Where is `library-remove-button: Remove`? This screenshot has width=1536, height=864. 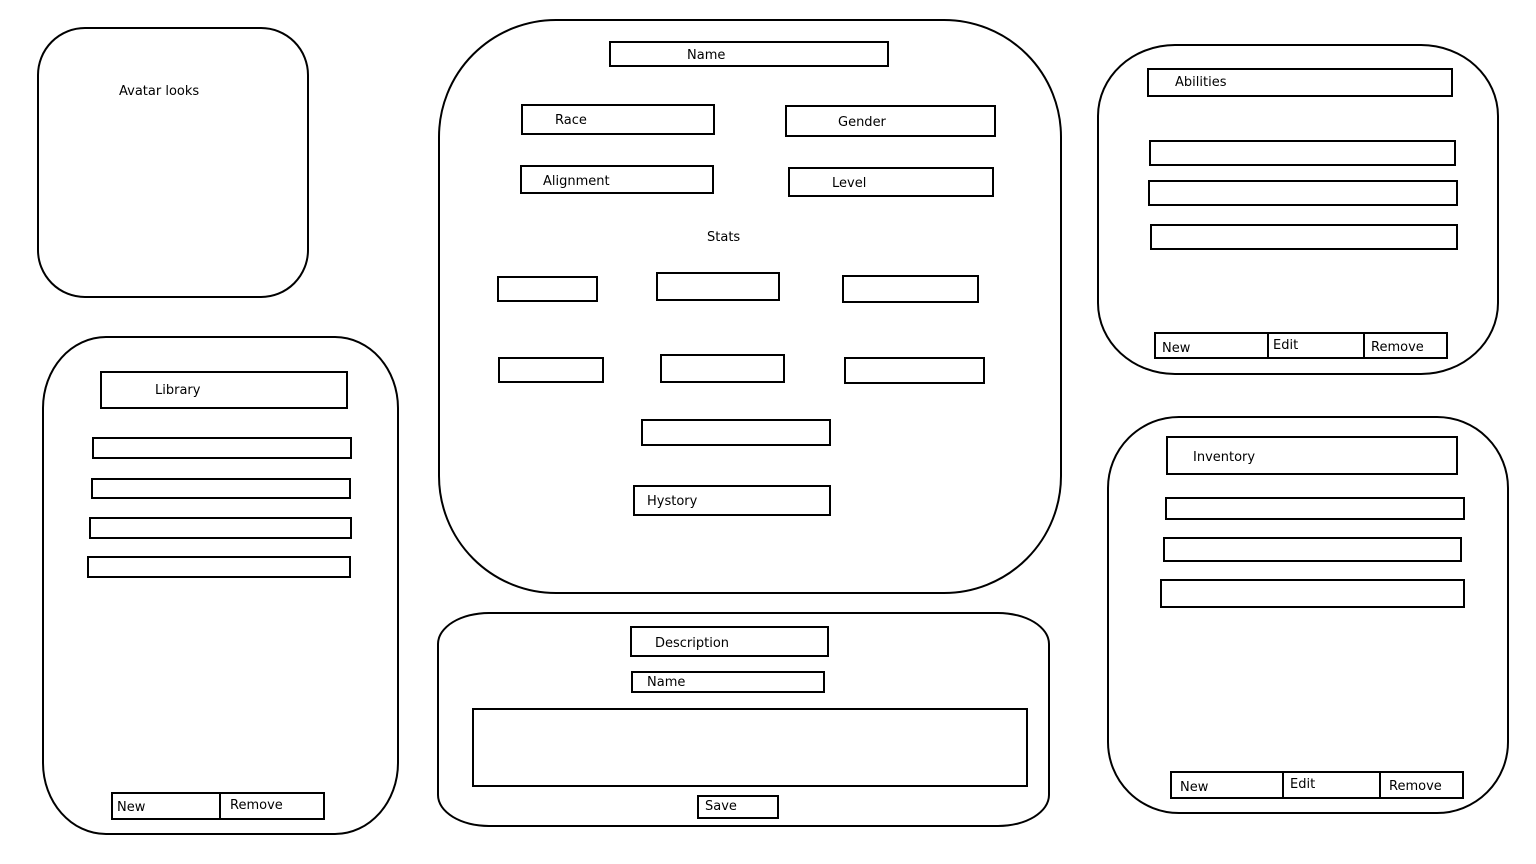
library-remove-button: Remove is located at coordinates (256, 805).